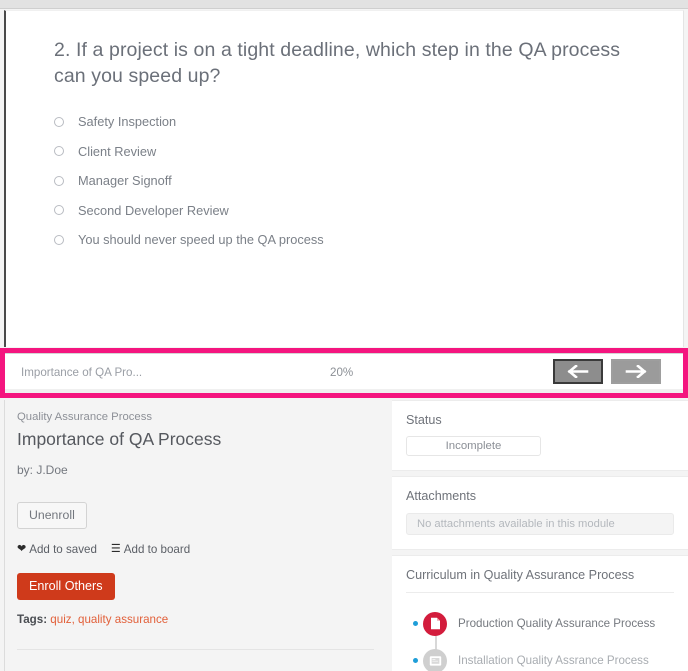 This screenshot has height=671, width=688. I want to click on status-heading: Status, so click(424, 420).